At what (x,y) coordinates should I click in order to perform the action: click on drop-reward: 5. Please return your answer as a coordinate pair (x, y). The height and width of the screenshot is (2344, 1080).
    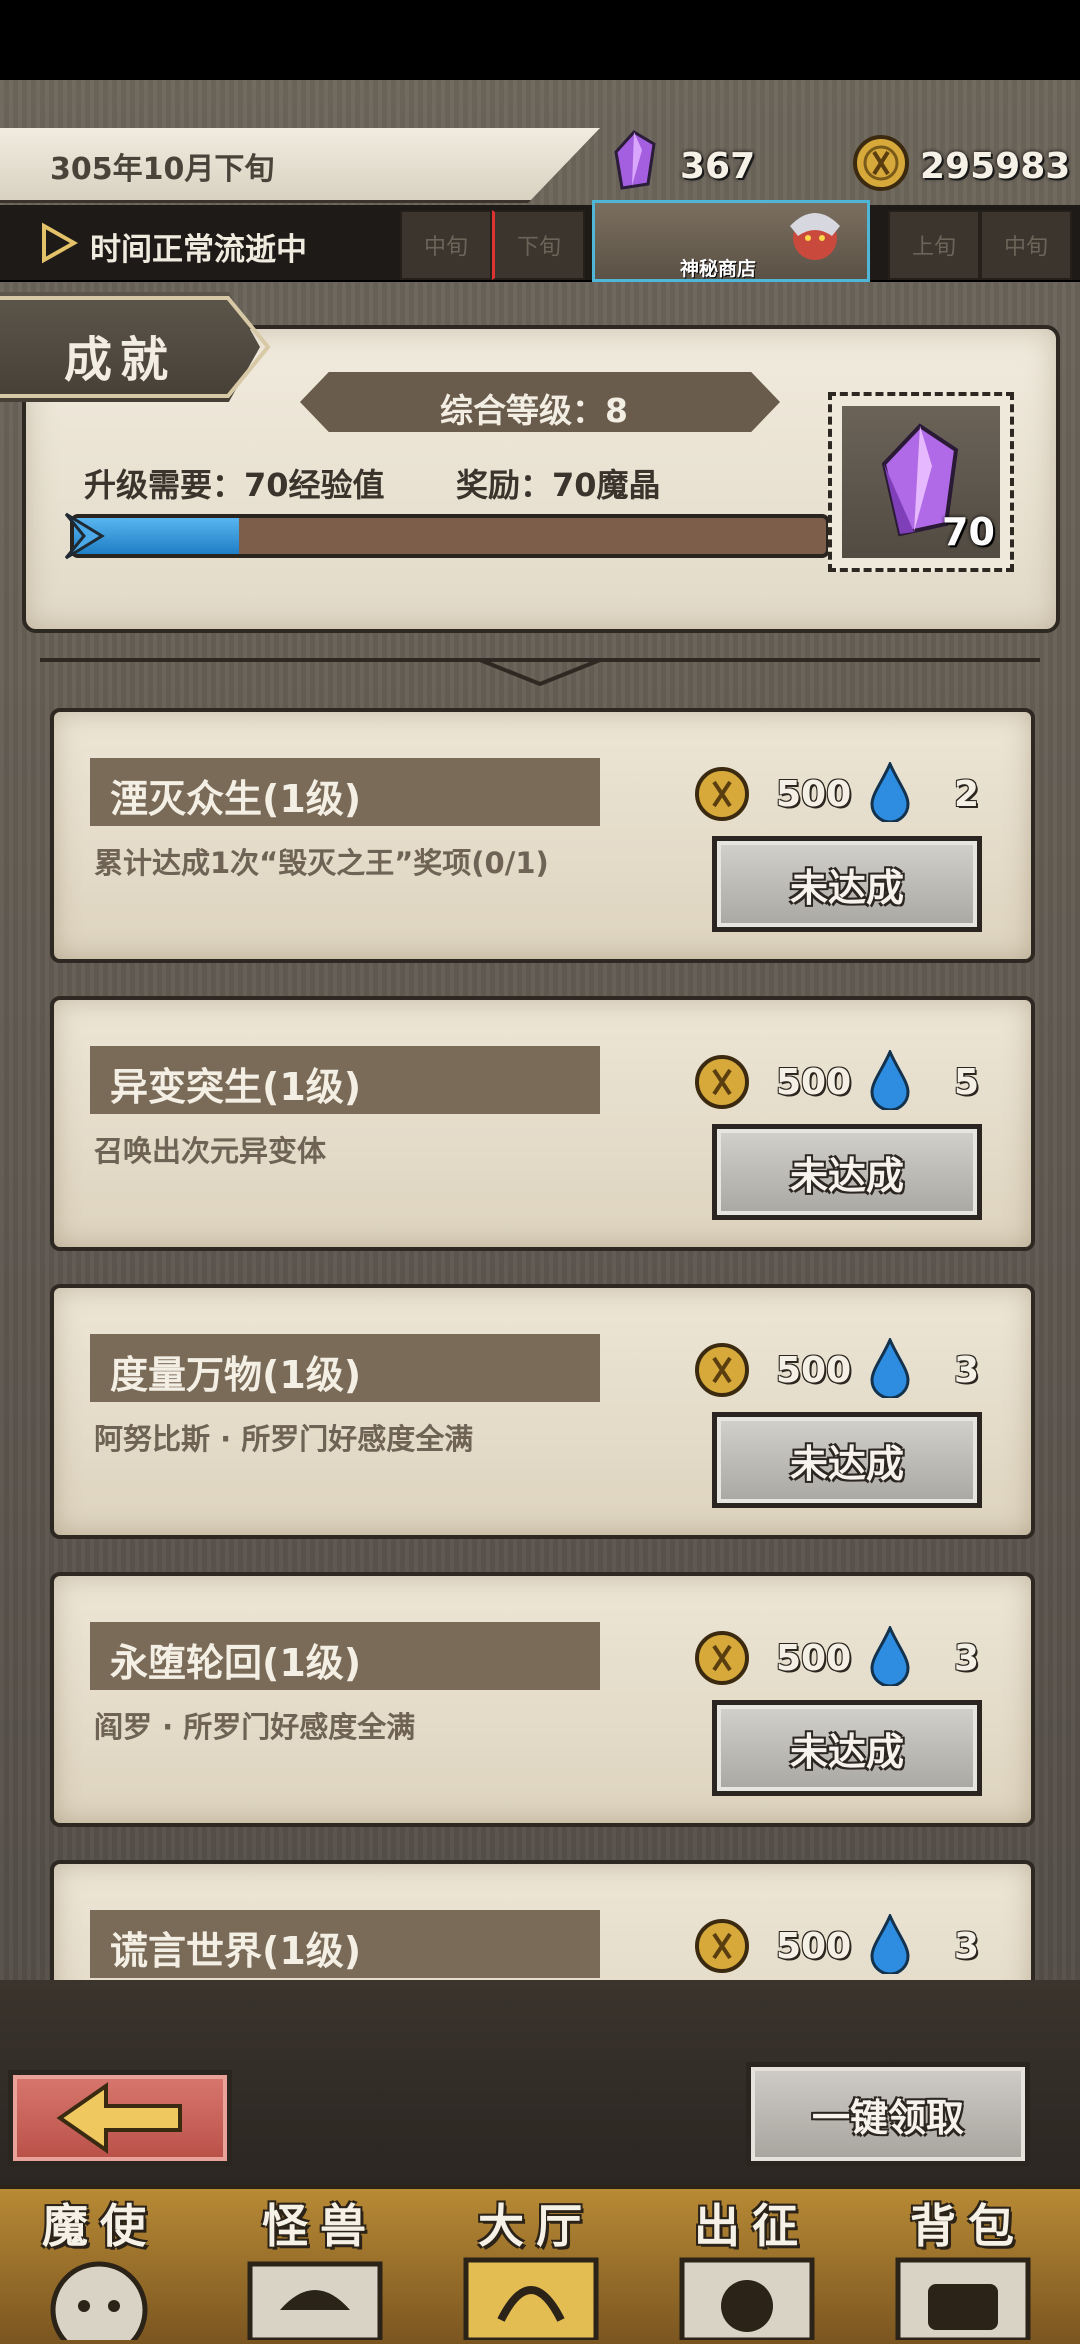
    Looking at the image, I should click on (967, 1082).